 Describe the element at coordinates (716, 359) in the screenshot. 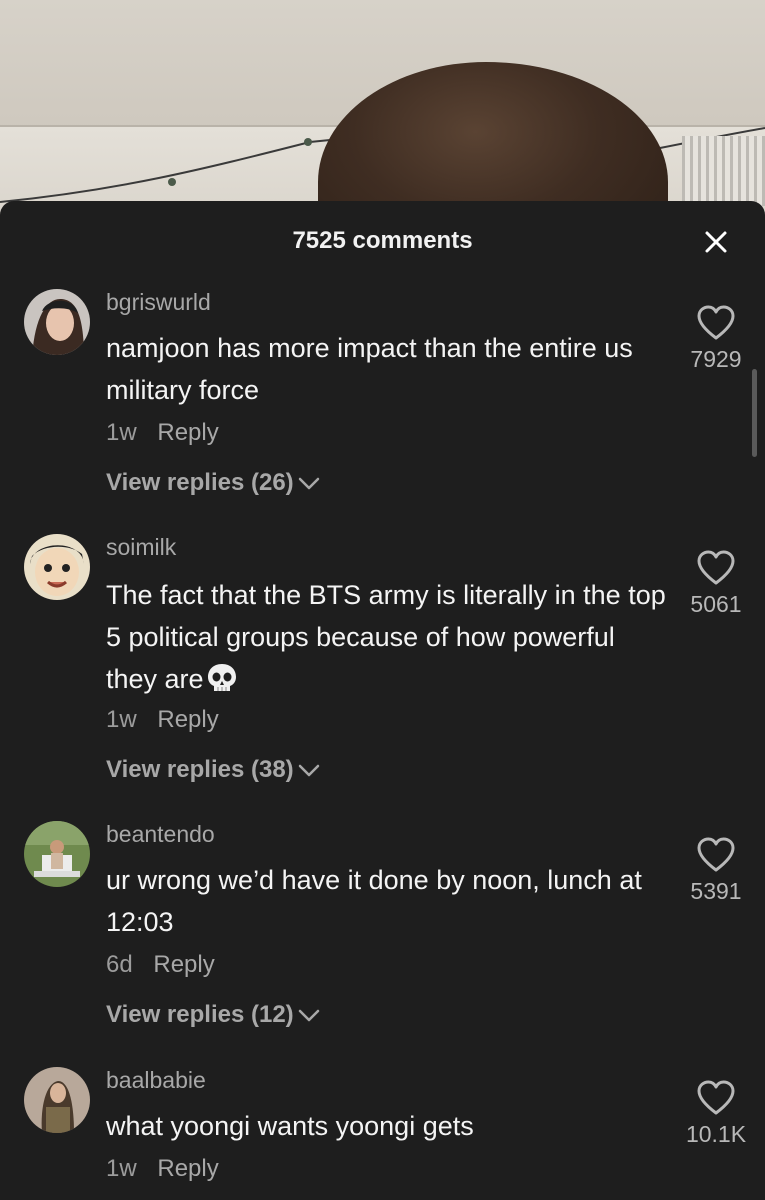

I see `like-count: 7929` at that location.